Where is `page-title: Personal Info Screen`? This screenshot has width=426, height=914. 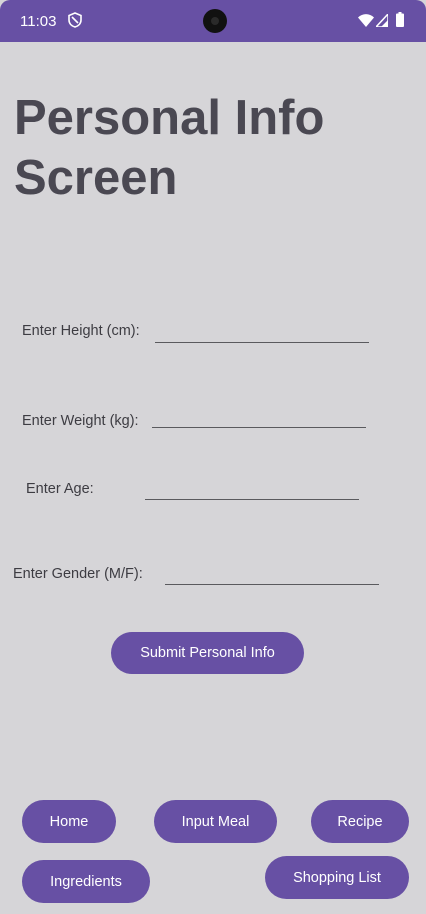 page-title: Personal Info Screen is located at coordinates (214, 148).